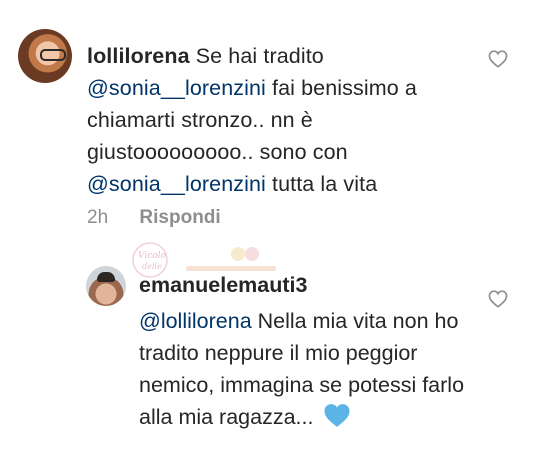  Describe the element at coordinates (223, 285) in the screenshot. I see `reply-username: emanuelemauti3` at that location.